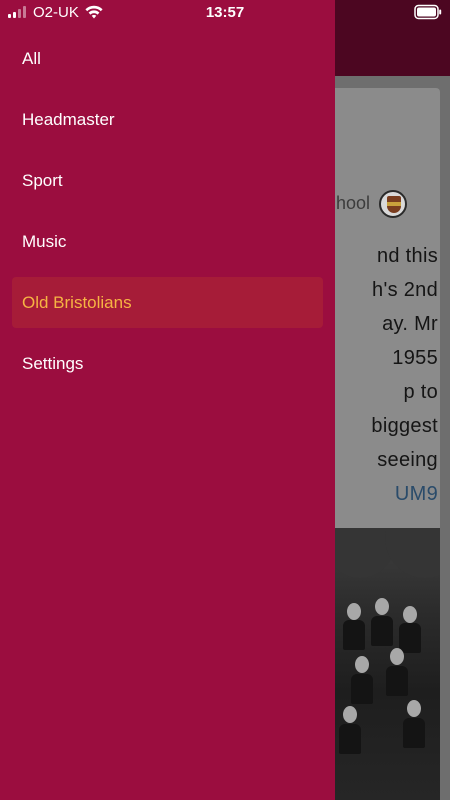 The width and height of the screenshot is (450, 800). What do you see at coordinates (393, 204) in the screenshot?
I see `school-crest-icon` at bounding box center [393, 204].